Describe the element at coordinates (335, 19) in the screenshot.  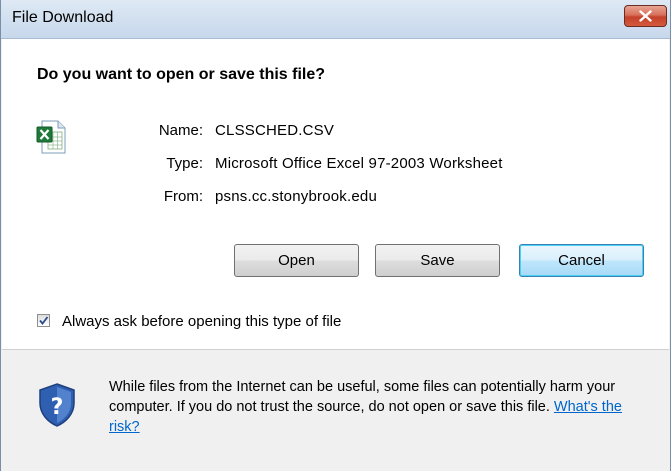
I see `title-bar: File Download` at that location.